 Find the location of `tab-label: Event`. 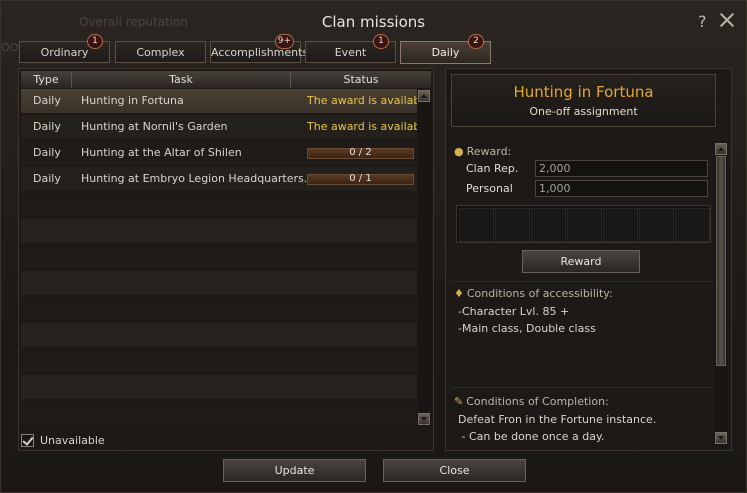

tab-label: Event is located at coordinates (350, 52).